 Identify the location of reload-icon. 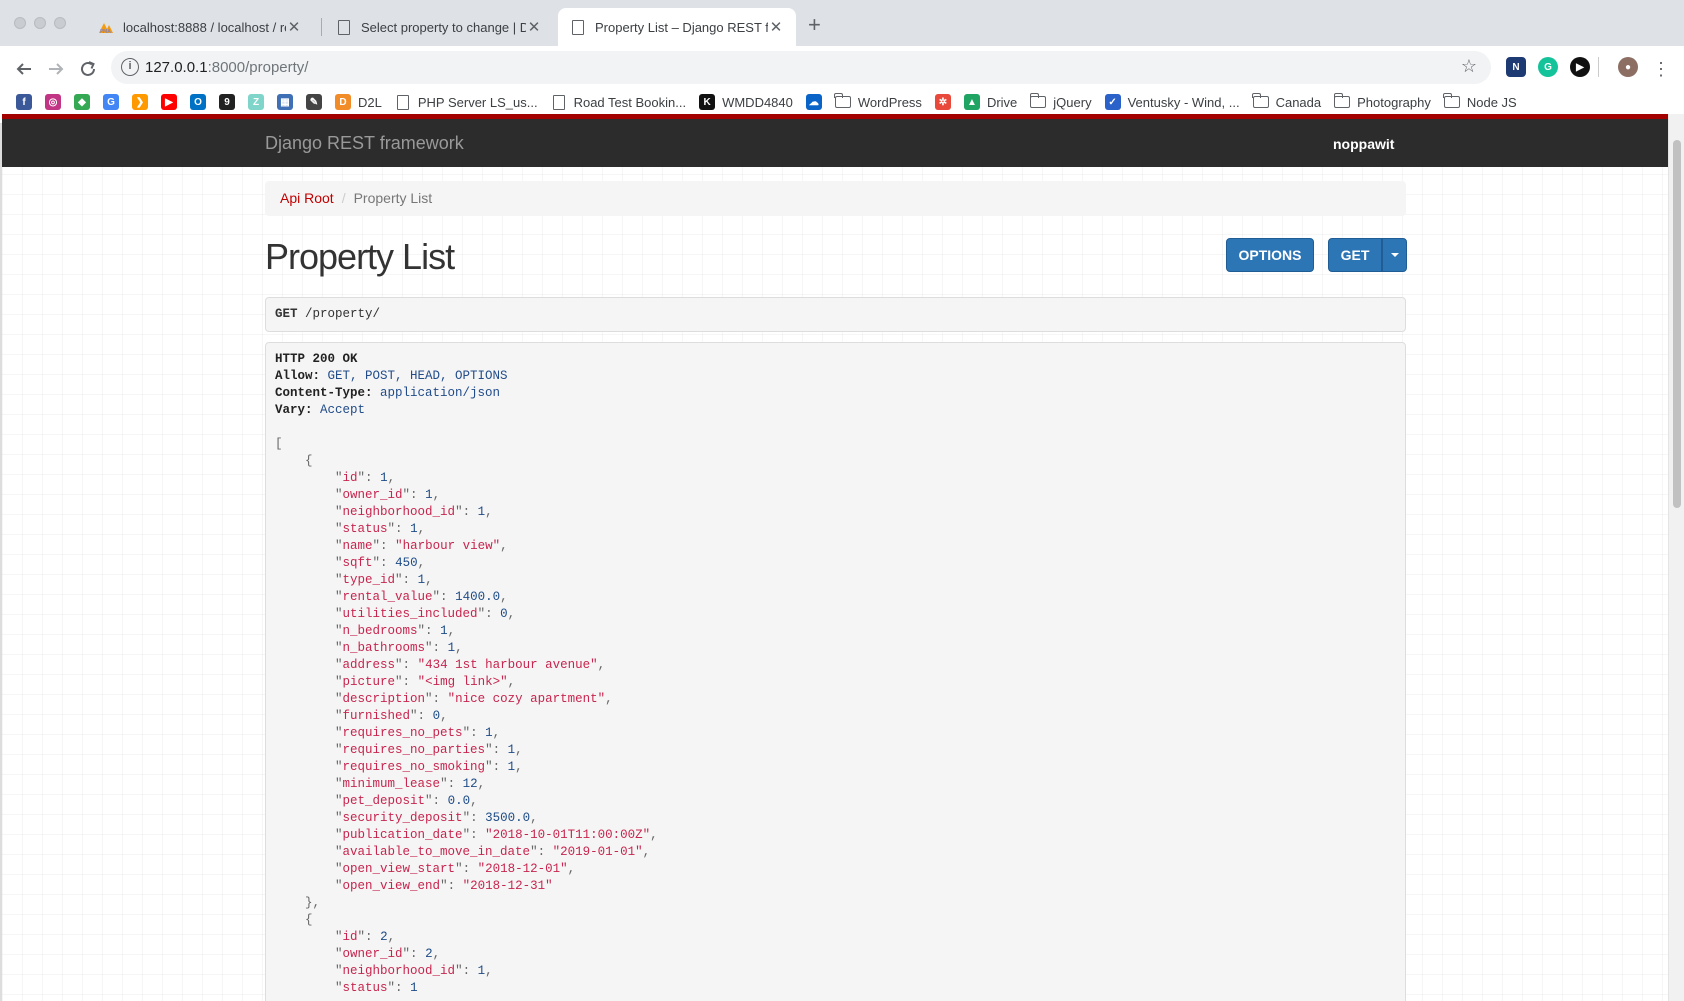
(88, 69).